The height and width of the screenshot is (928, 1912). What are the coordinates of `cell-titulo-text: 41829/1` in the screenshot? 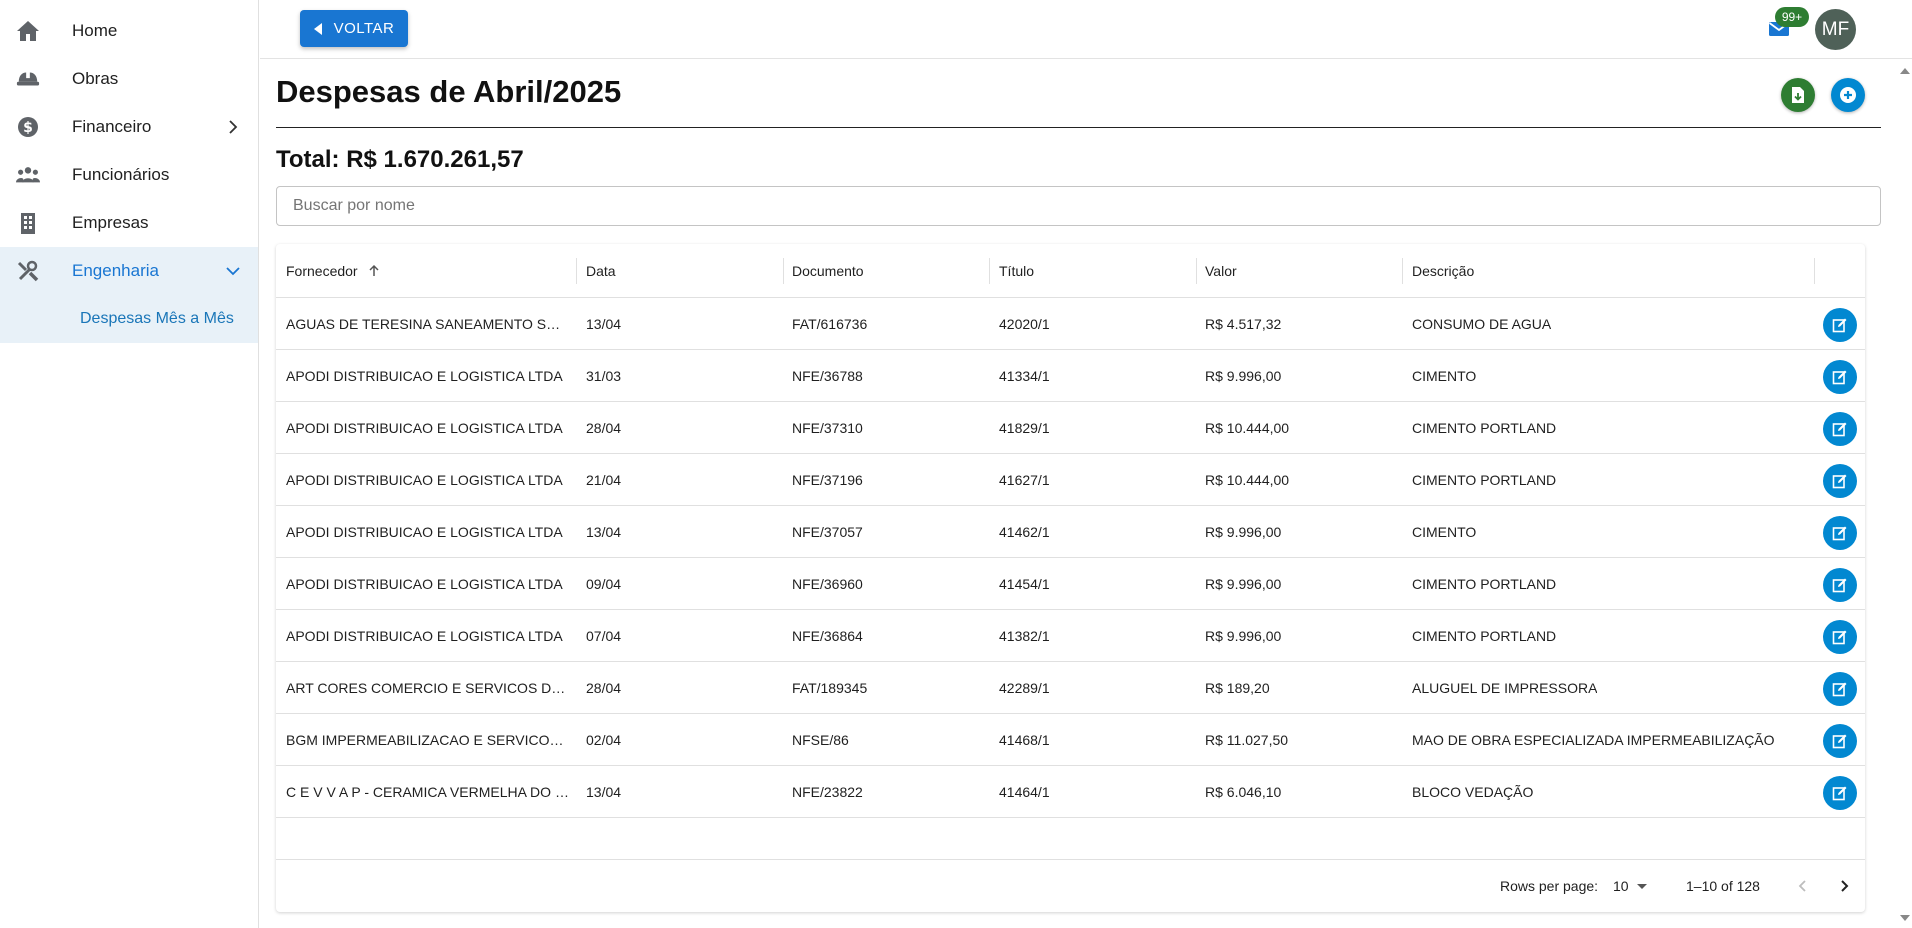 It's located at (1024, 428).